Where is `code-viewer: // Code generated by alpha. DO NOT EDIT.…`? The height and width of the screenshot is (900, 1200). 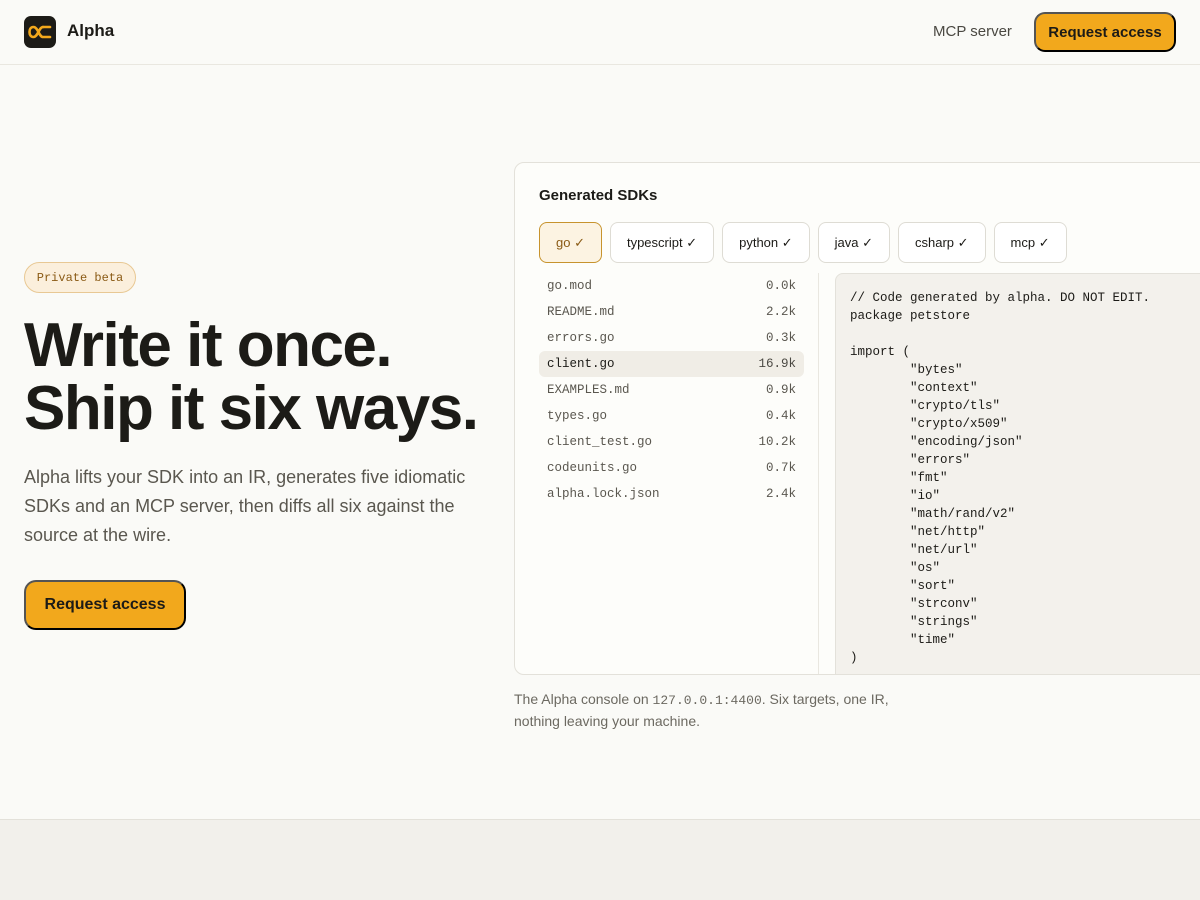 code-viewer: // Code generated by alpha. DO NOT EDIT.… is located at coordinates (1017, 473).